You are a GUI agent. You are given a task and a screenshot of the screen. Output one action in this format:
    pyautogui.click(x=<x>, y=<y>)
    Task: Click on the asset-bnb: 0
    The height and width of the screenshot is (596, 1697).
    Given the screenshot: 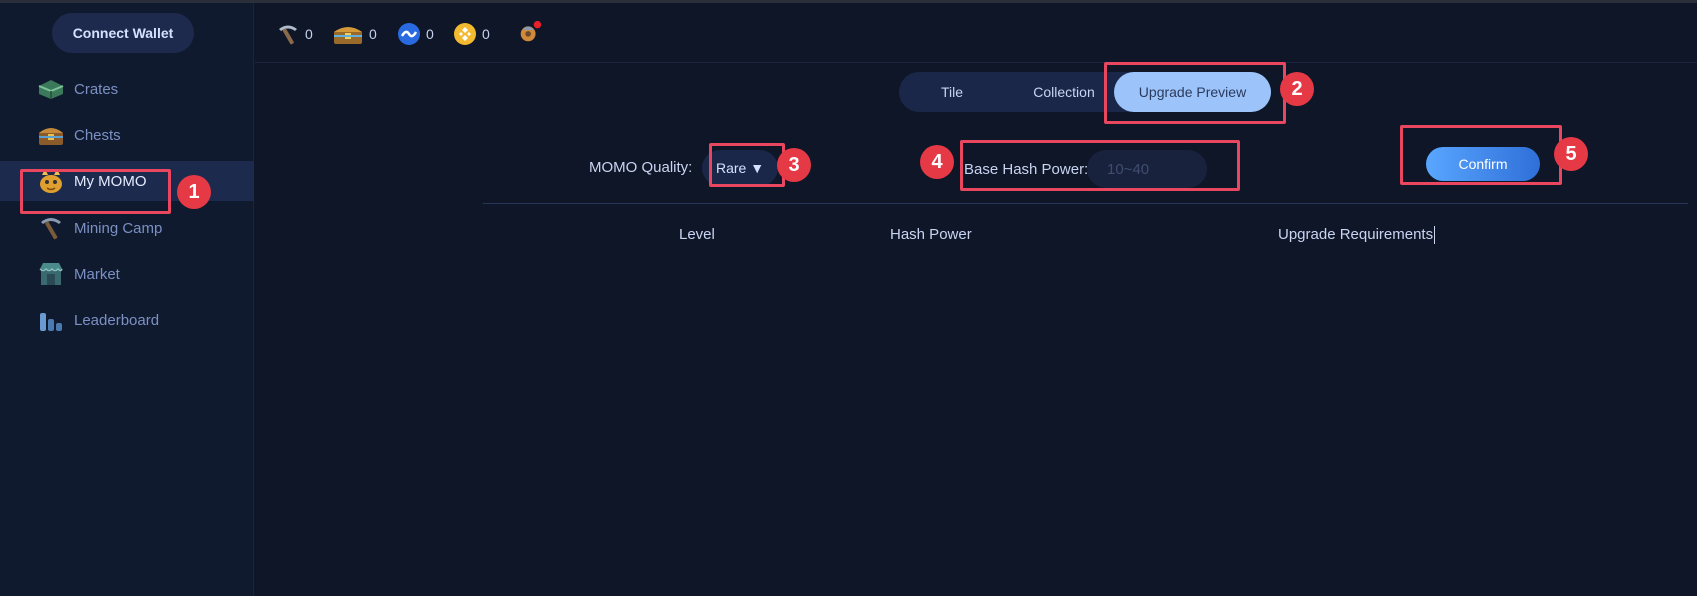 What is the action you would take?
    pyautogui.click(x=471, y=34)
    